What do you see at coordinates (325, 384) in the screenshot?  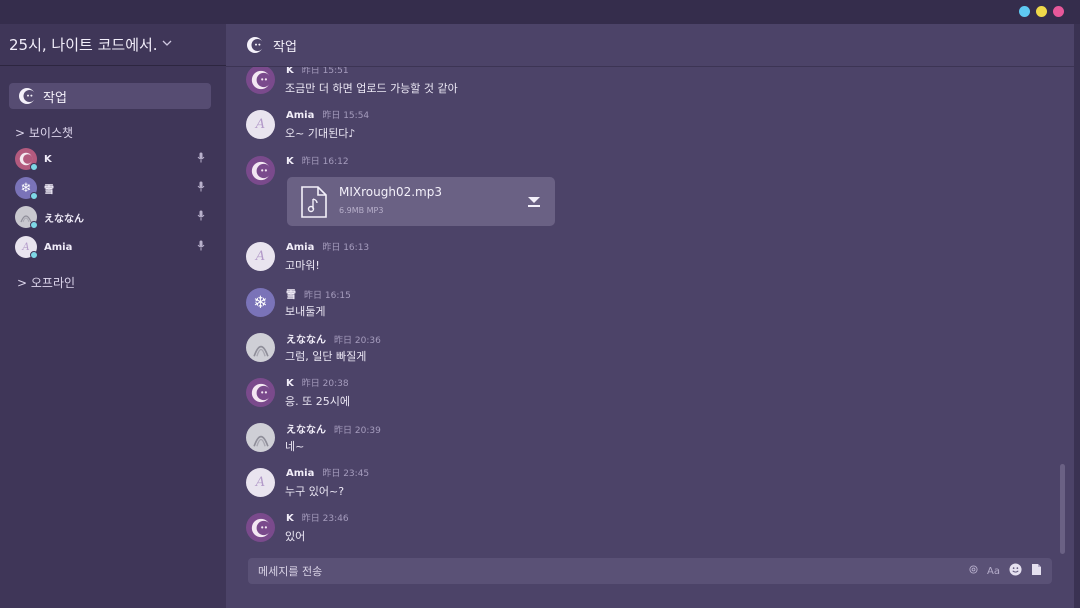 I see `message-timestamp: 昨日 20:38` at bounding box center [325, 384].